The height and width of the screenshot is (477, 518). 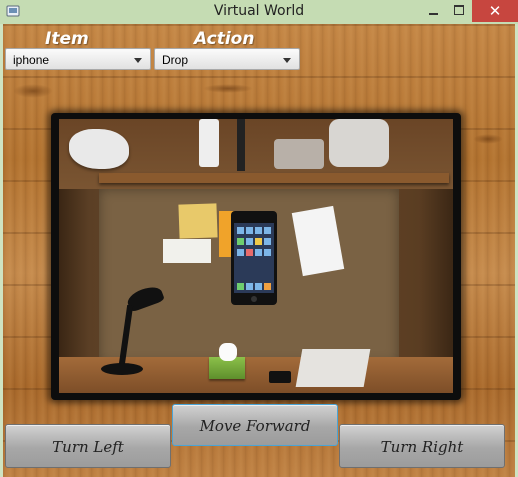 I want to click on action-select: Drop, so click(x=227, y=59).